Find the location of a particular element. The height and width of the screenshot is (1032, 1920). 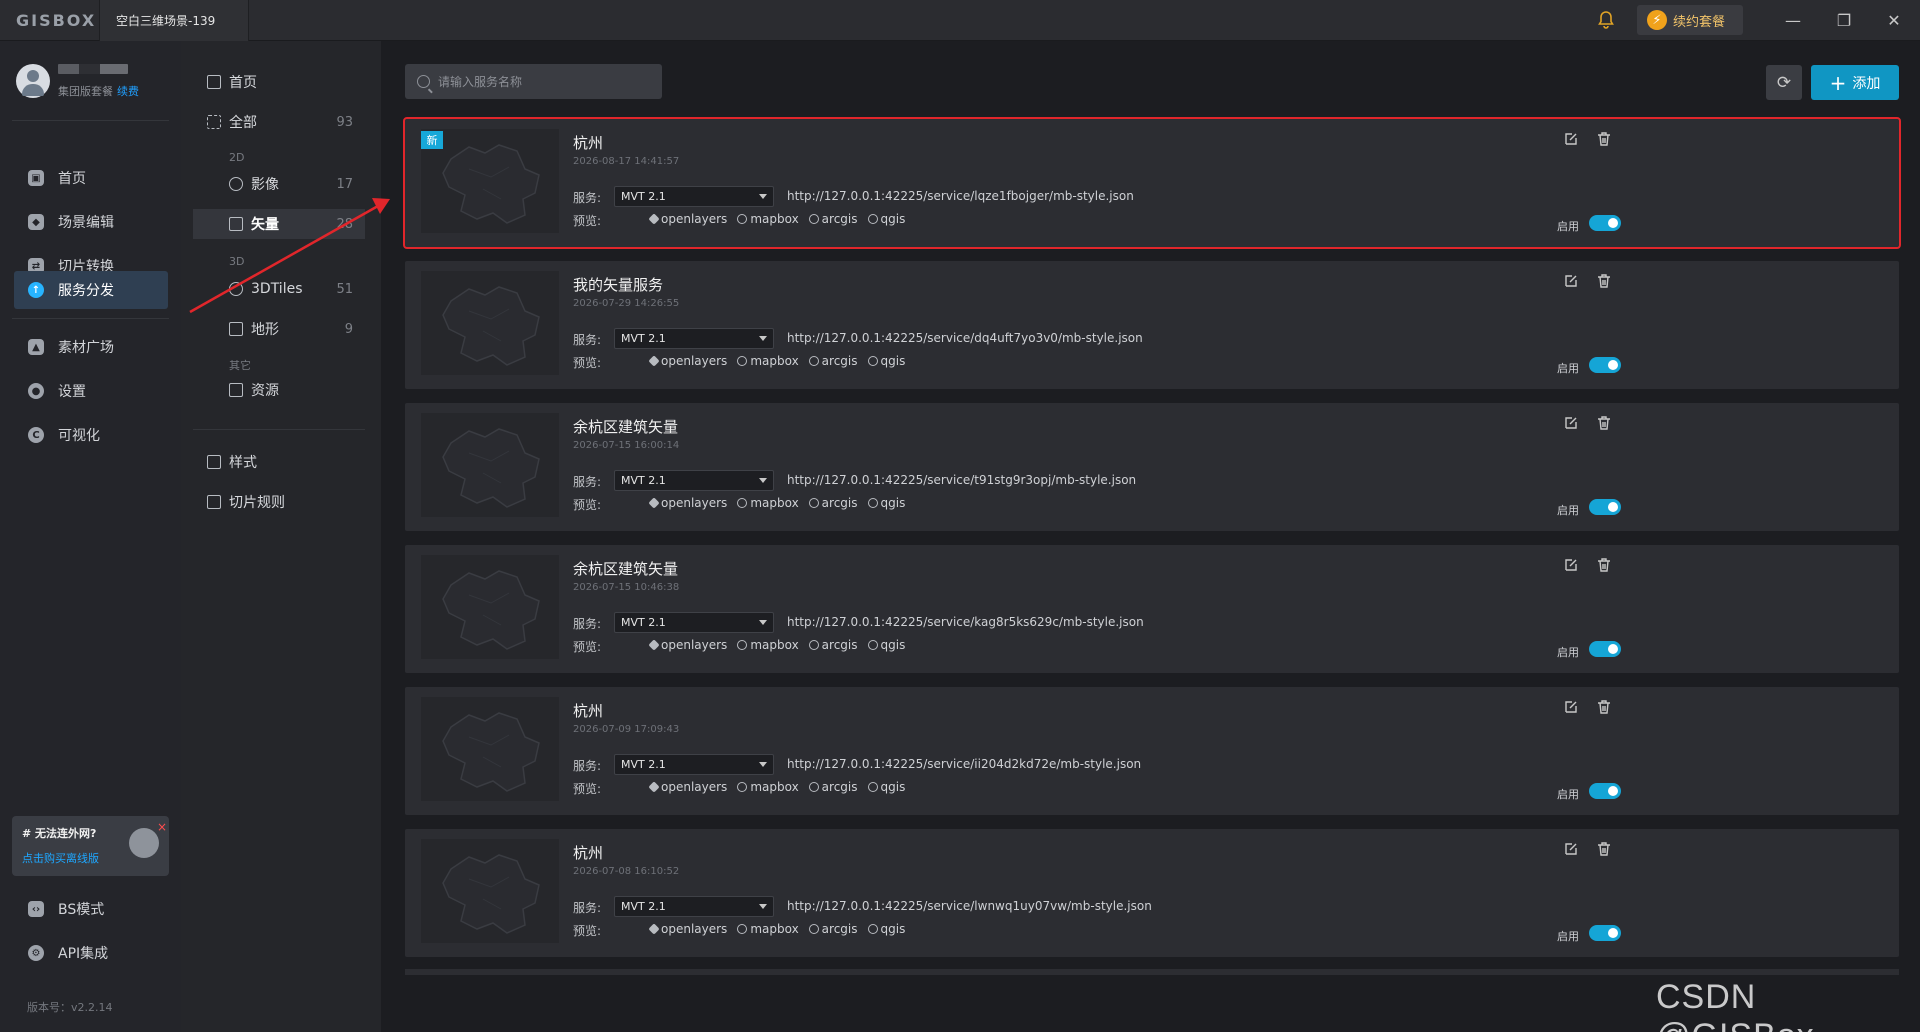

nav-item-scene-edit: ◆ 场景编辑 is located at coordinates (91, 222).